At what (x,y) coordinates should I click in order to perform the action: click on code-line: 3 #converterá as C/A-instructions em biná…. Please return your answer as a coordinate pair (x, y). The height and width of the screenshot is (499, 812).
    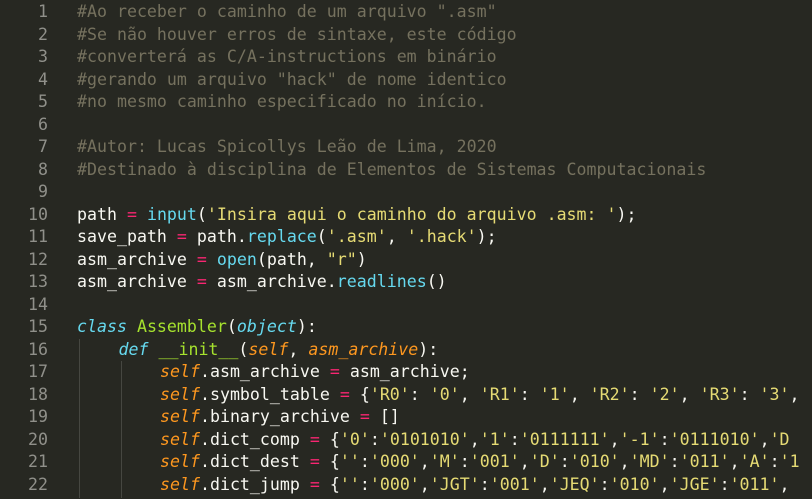
    Looking at the image, I should click on (406, 57).